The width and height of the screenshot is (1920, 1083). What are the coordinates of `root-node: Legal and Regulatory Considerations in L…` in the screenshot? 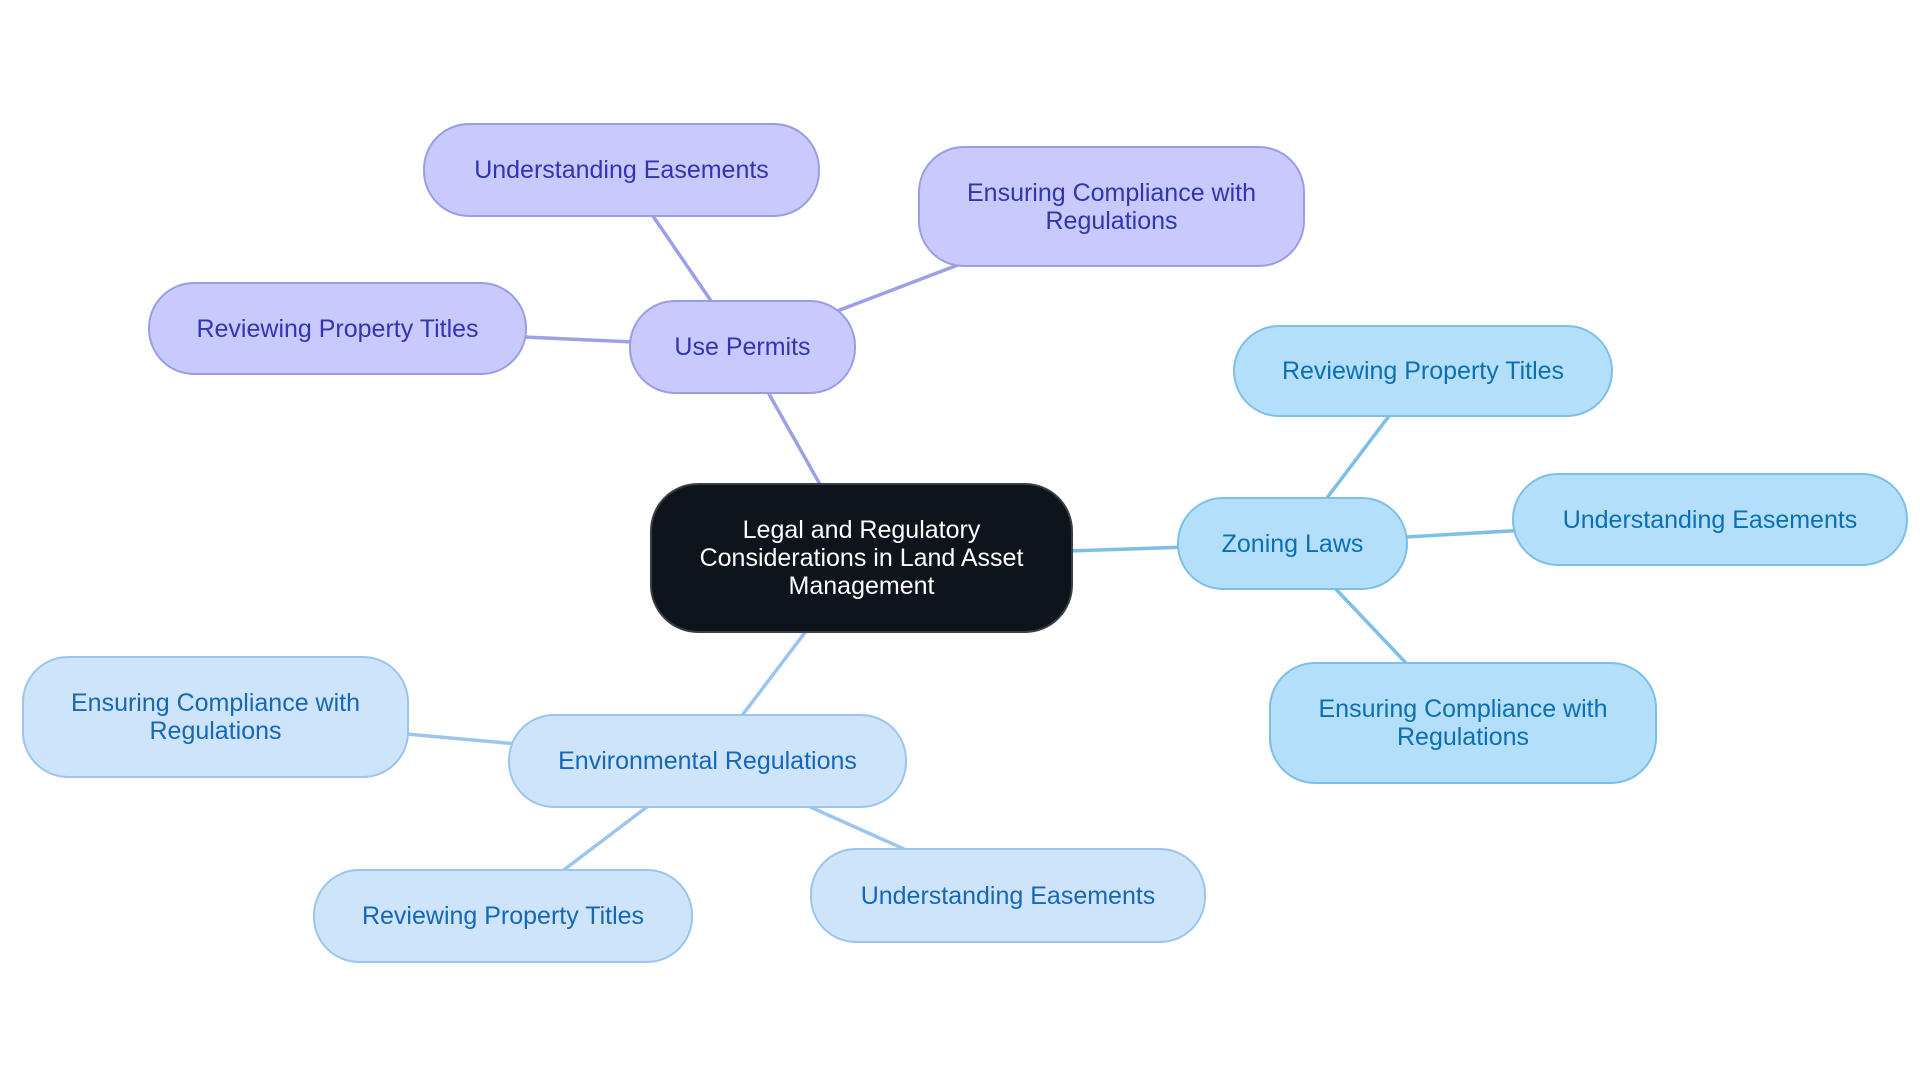 It's located at (861, 558).